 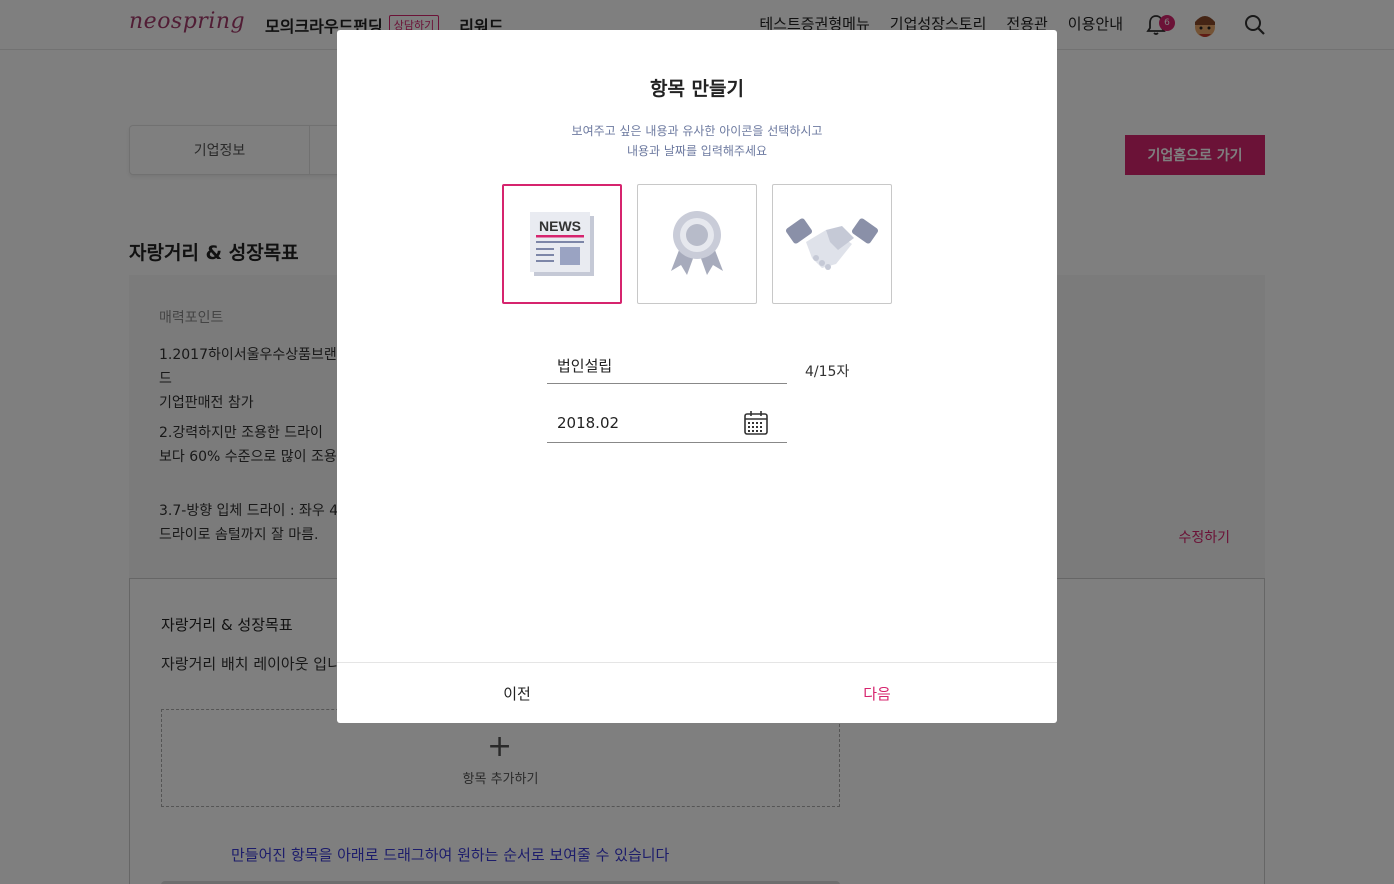 I want to click on handshake-icon, so click(x=832, y=244).